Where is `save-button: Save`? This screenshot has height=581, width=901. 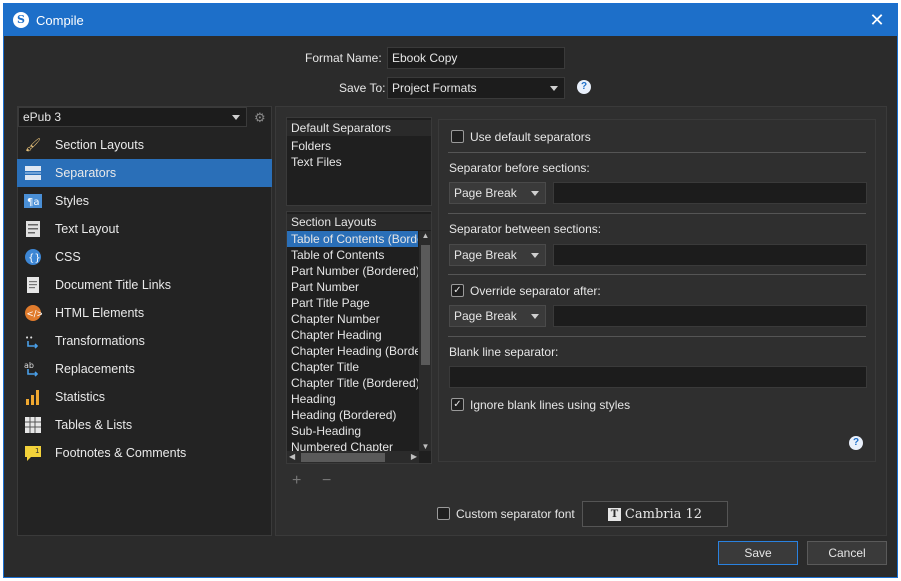 save-button: Save is located at coordinates (758, 553).